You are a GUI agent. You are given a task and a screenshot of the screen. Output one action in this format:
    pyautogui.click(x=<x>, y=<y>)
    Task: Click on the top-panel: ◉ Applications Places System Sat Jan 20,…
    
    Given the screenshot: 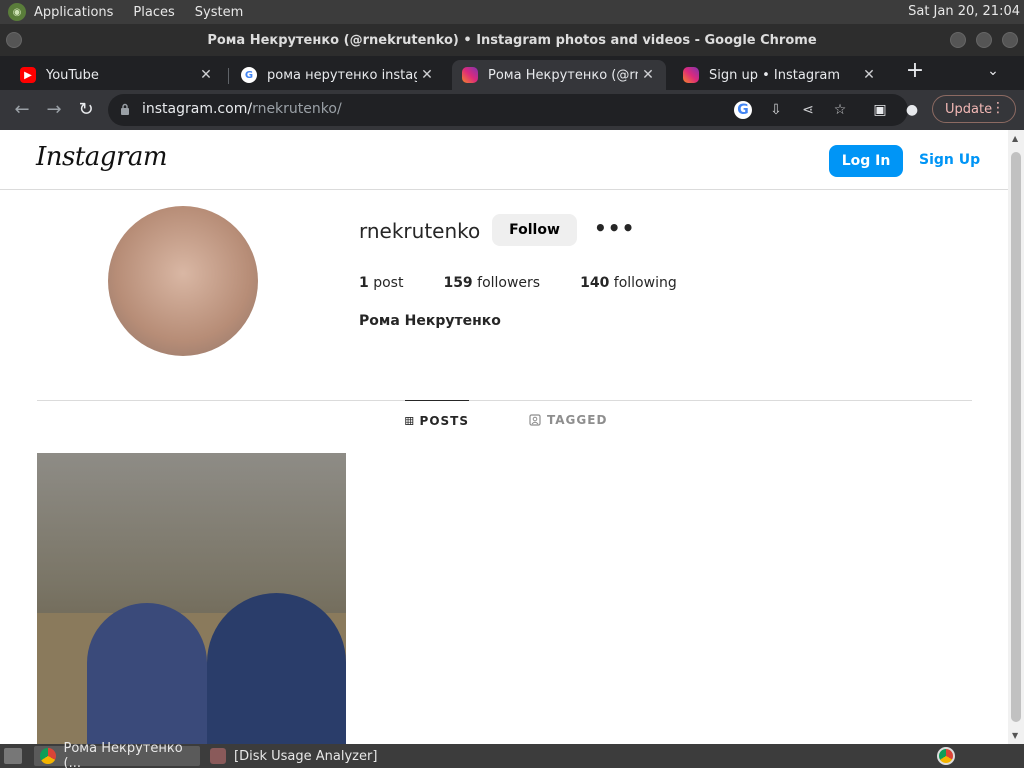 What is the action you would take?
    pyautogui.click(x=512, y=12)
    